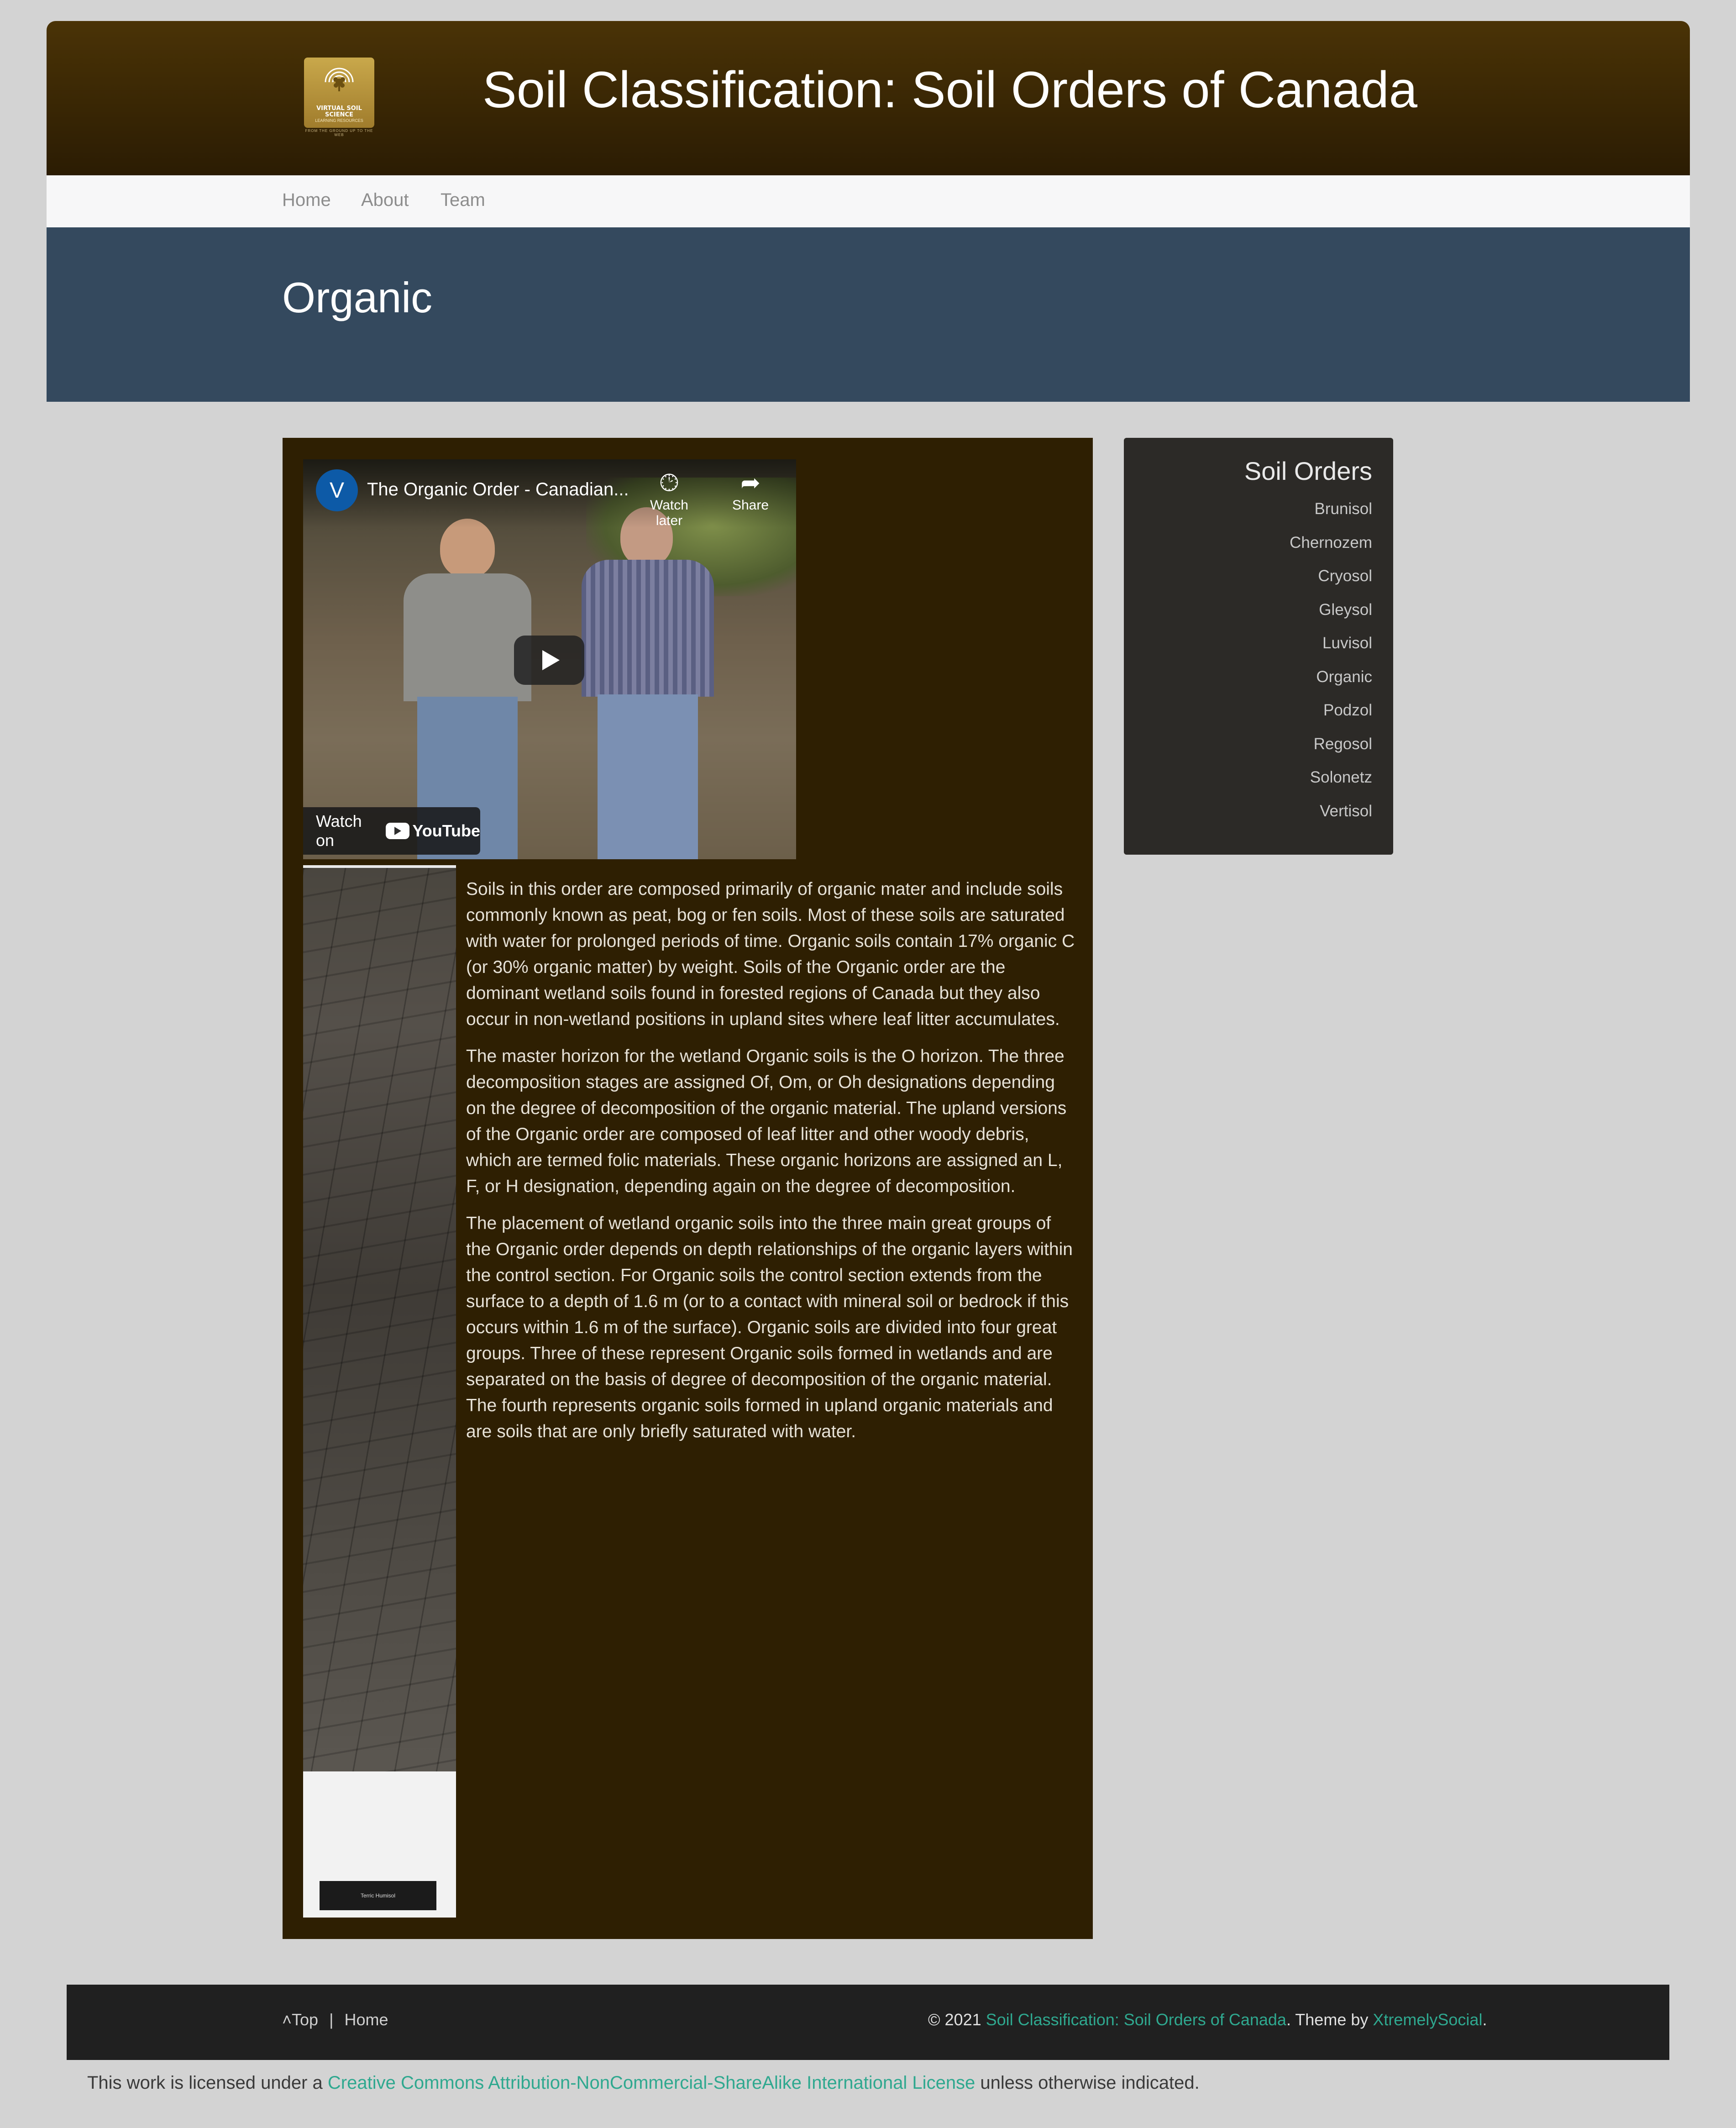 Image resolution: width=1736 pixels, height=2128 pixels. What do you see at coordinates (339, 831) in the screenshot?
I see `watch-on-label: Watch on` at bounding box center [339, 831].